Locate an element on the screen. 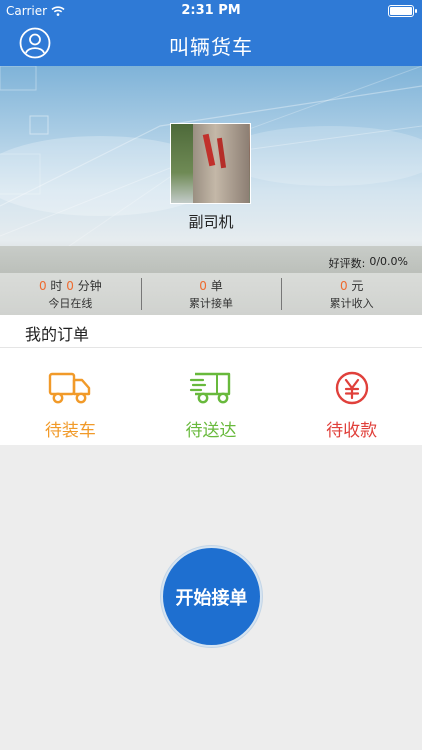 This screenshot has height=750, width=422. stat-online-today: 0 时 0 分钟 今日在线 is located at coordinates (70, 294).